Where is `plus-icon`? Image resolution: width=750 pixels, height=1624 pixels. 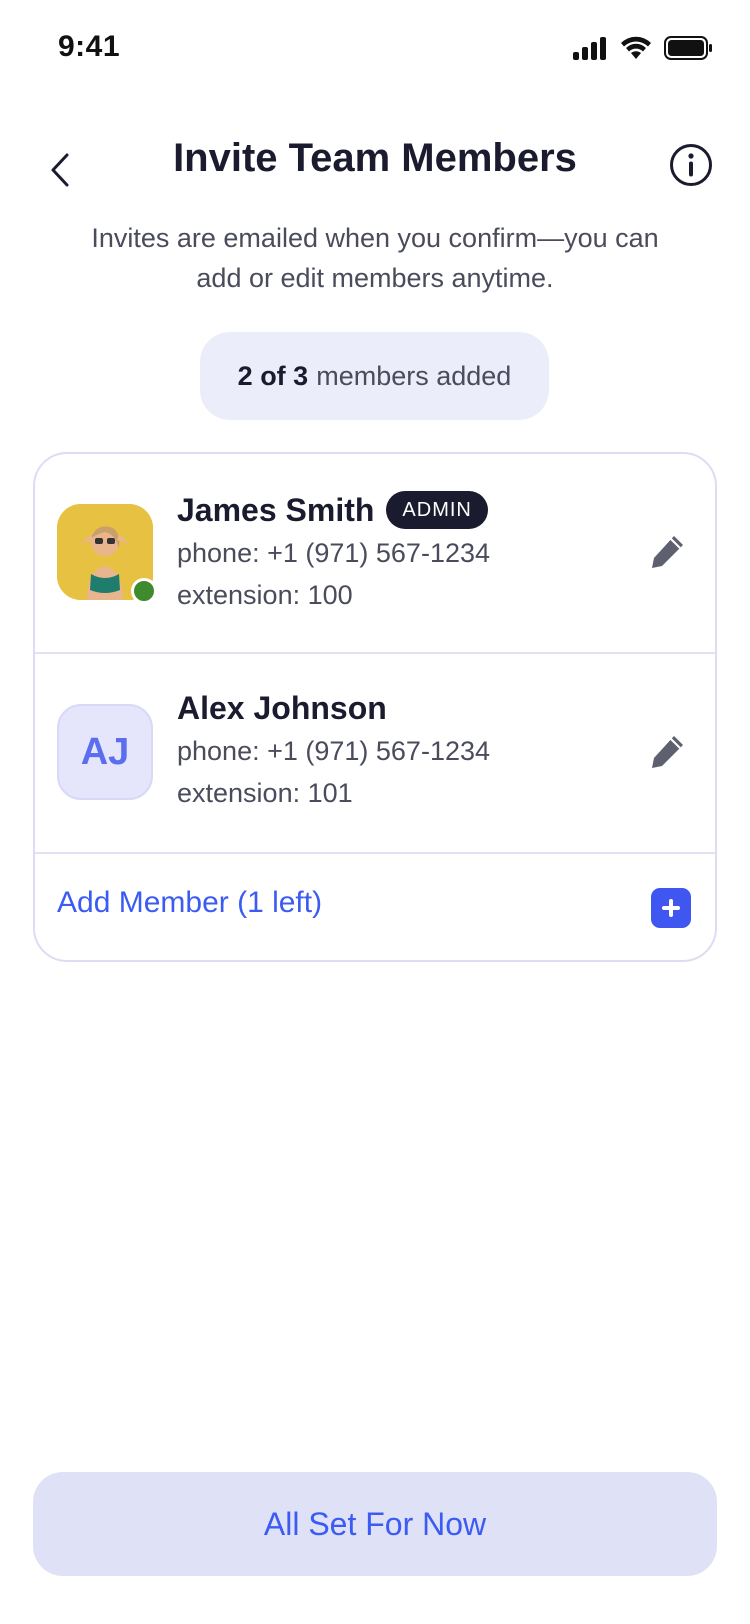 plus-icon is located at coordinates (671, 908).